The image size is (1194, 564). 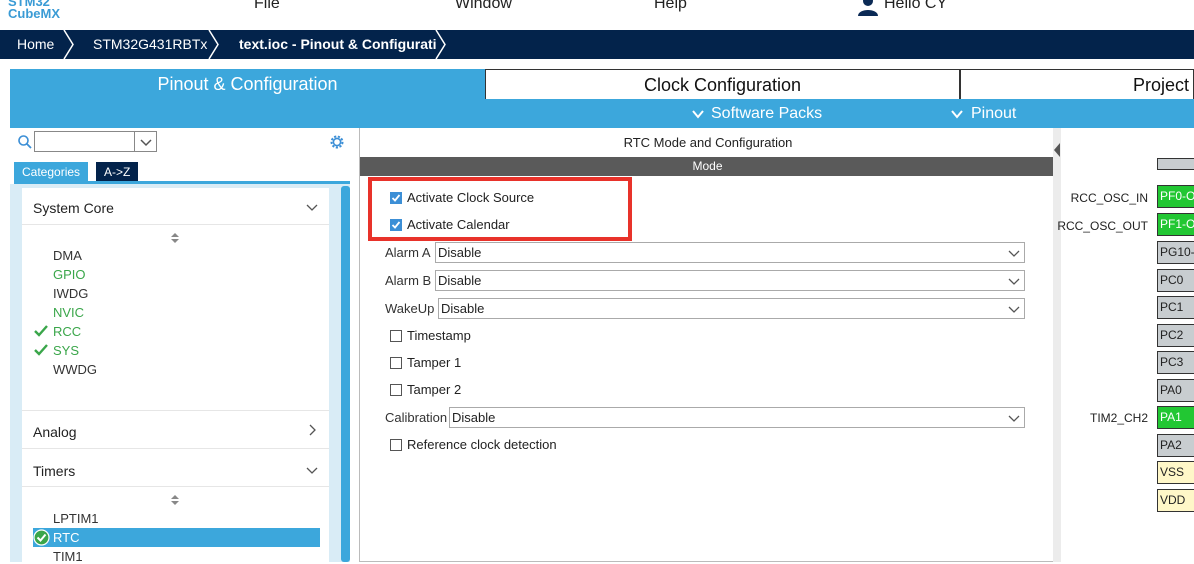 What do you see at coordinates (1175, 224) in the screenshot?
I see `pin-pf1: PF1-O` at bounding box center [1175, 224].